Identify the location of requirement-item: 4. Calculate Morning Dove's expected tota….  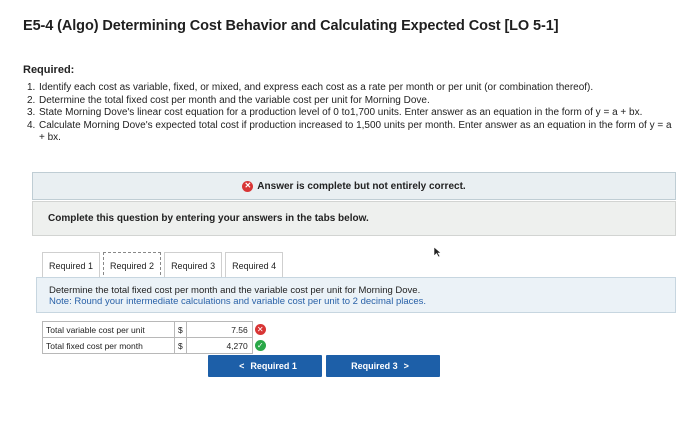
(349, 131).